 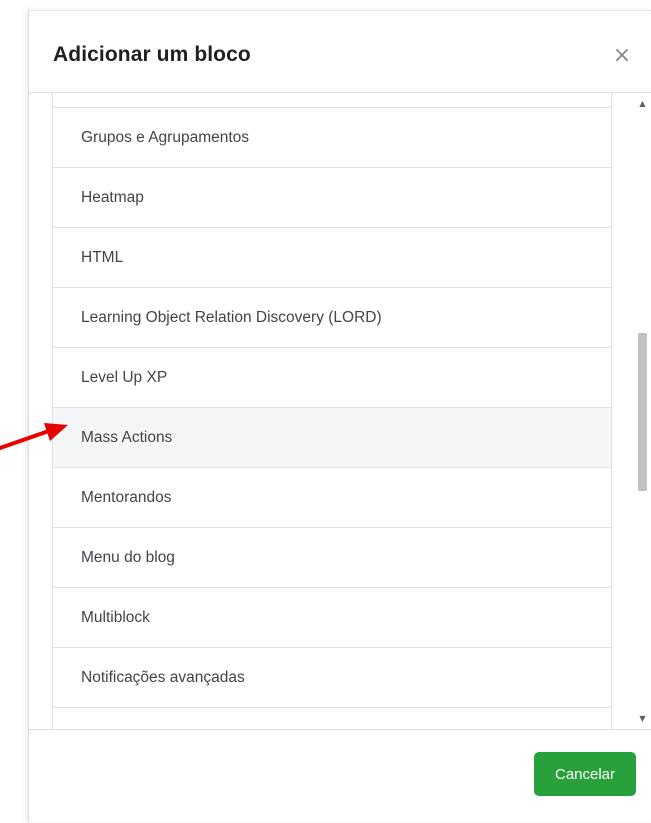 What do you see at coordinates (332, 138) in the screenshot?
I see `list-item: Grupos e Agrupamentos` at bounding box center [332, 138].